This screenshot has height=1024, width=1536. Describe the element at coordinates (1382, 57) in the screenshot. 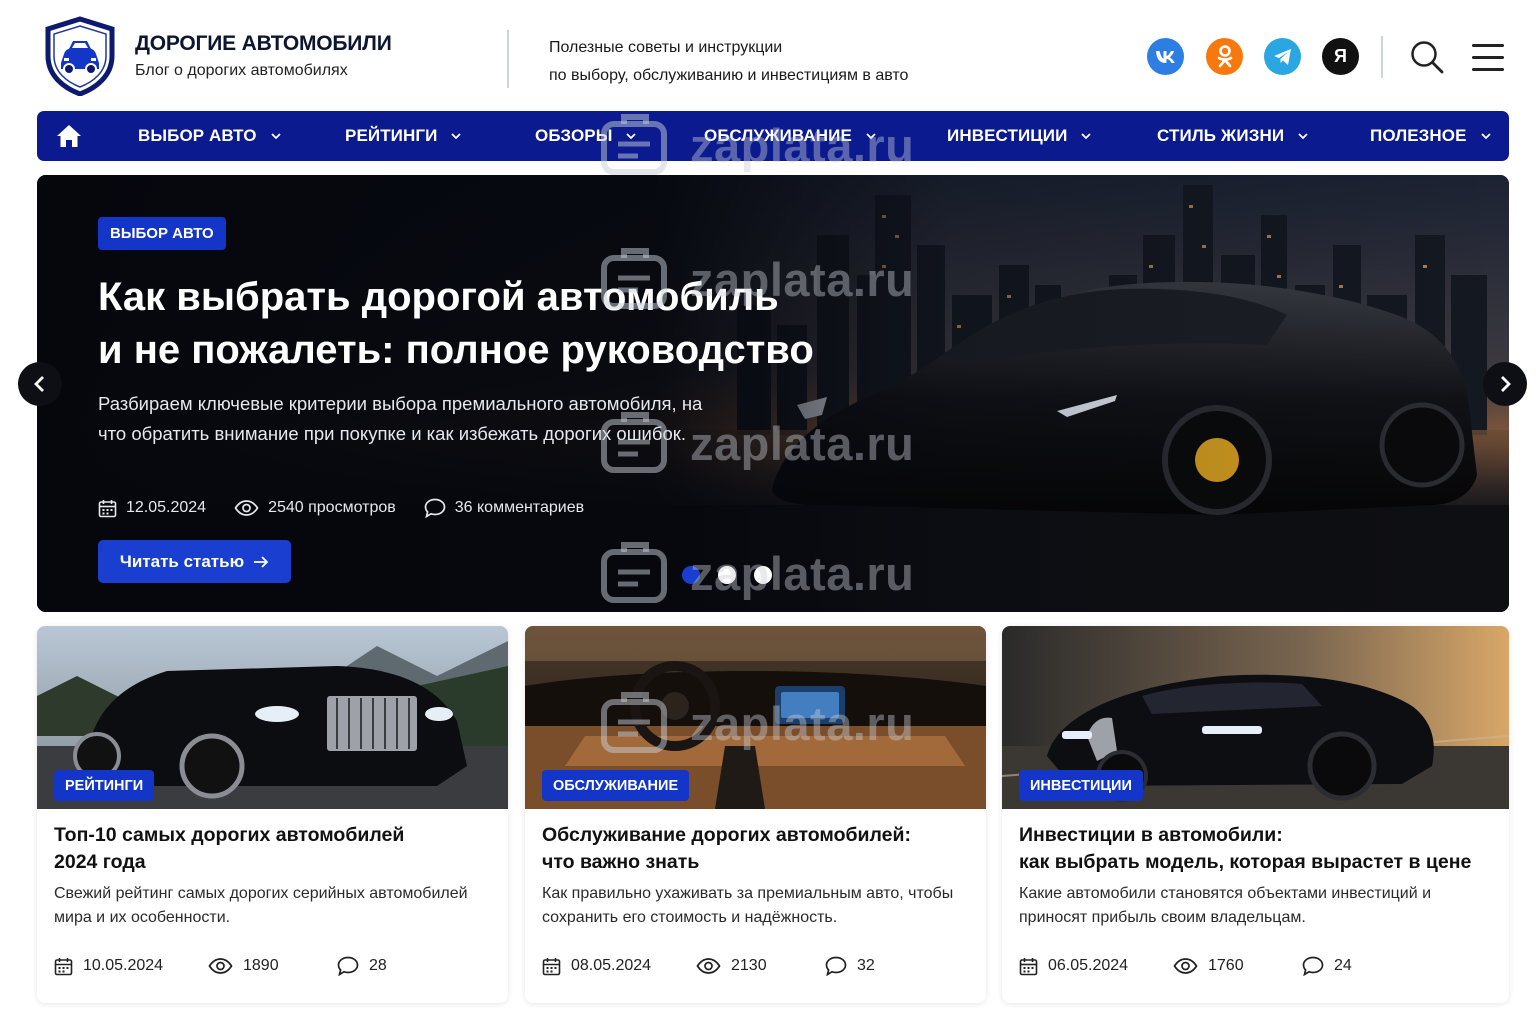

I see `header-divider-right` at that location.